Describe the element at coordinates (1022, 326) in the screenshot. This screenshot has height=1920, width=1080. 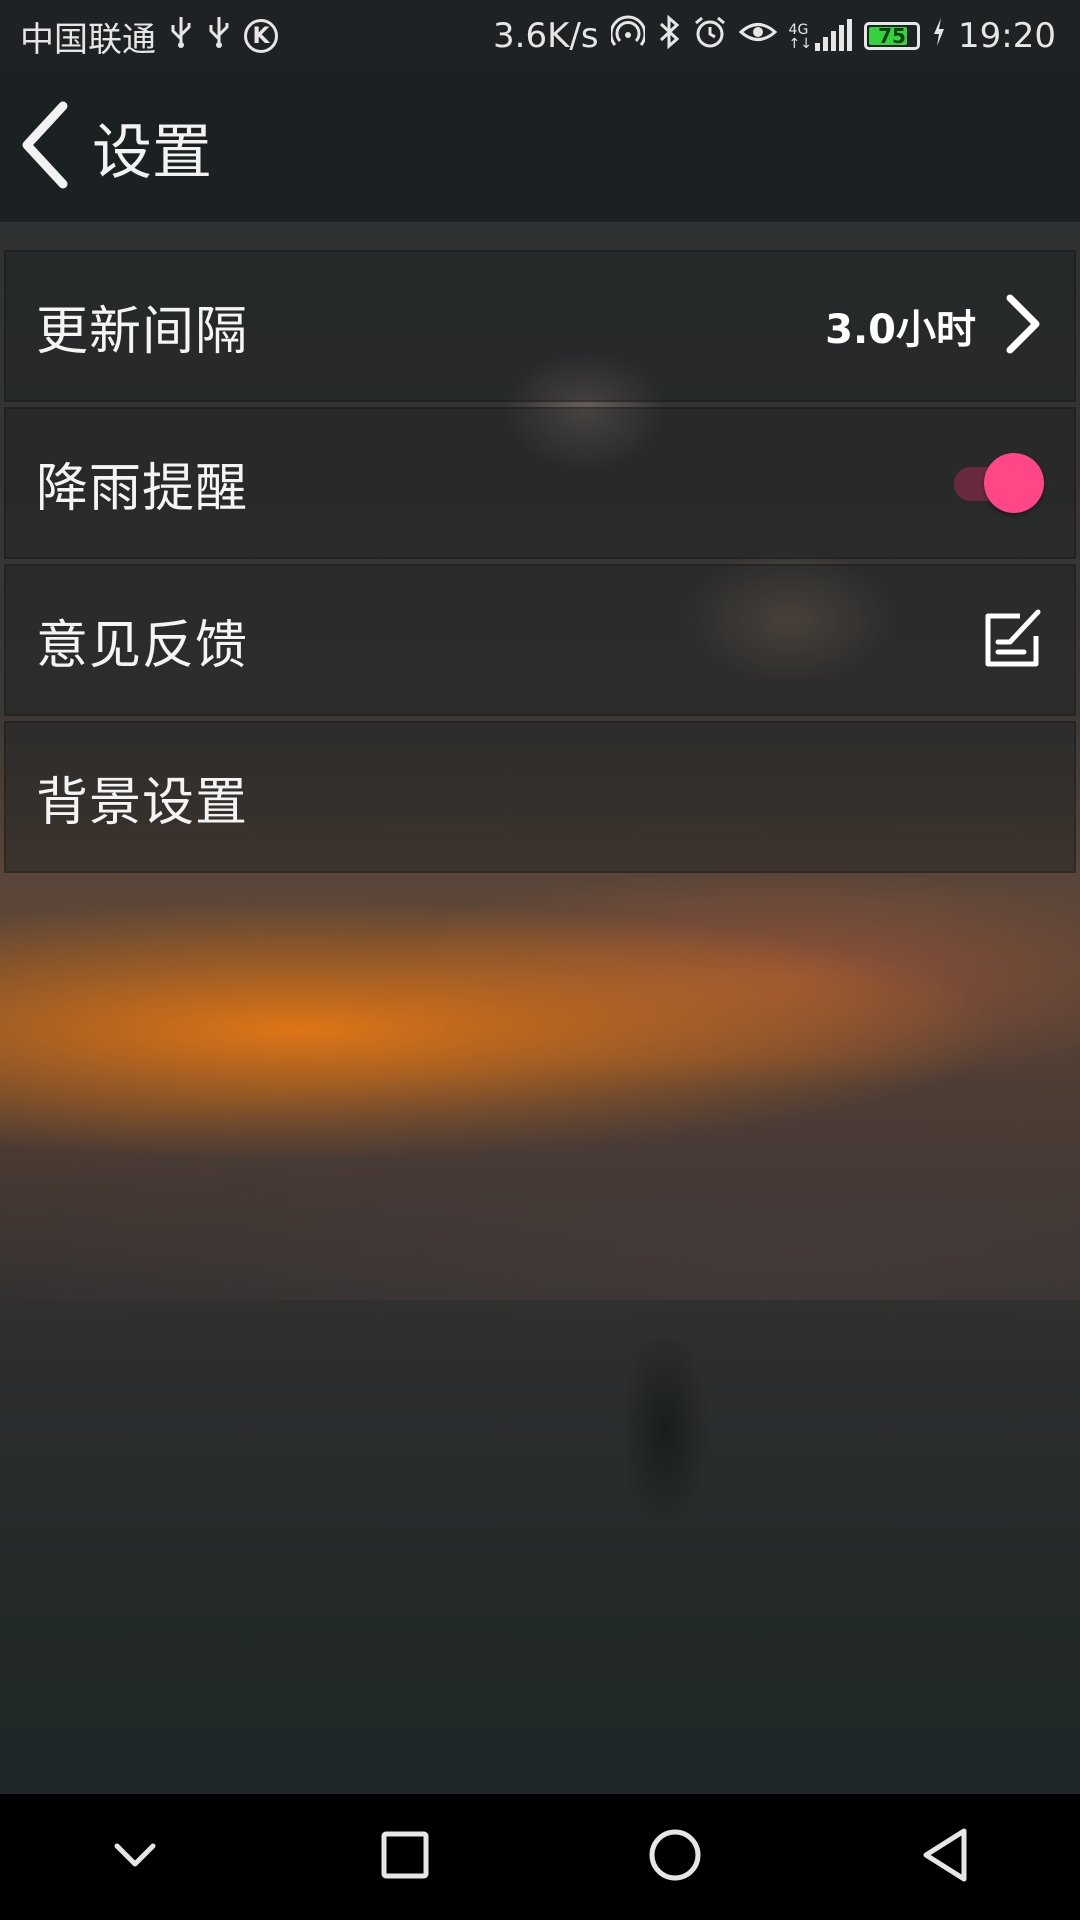
I see `chevron-right-icon` at that location.